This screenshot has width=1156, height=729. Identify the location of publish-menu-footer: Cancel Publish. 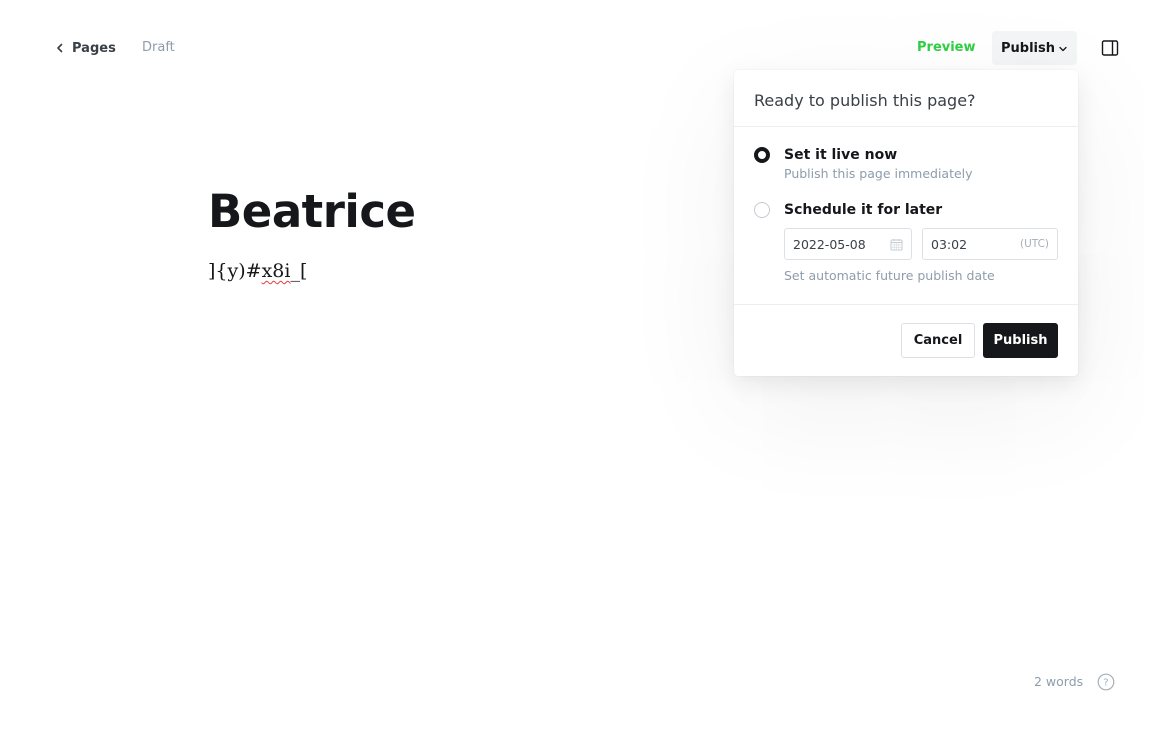
(906, 340).